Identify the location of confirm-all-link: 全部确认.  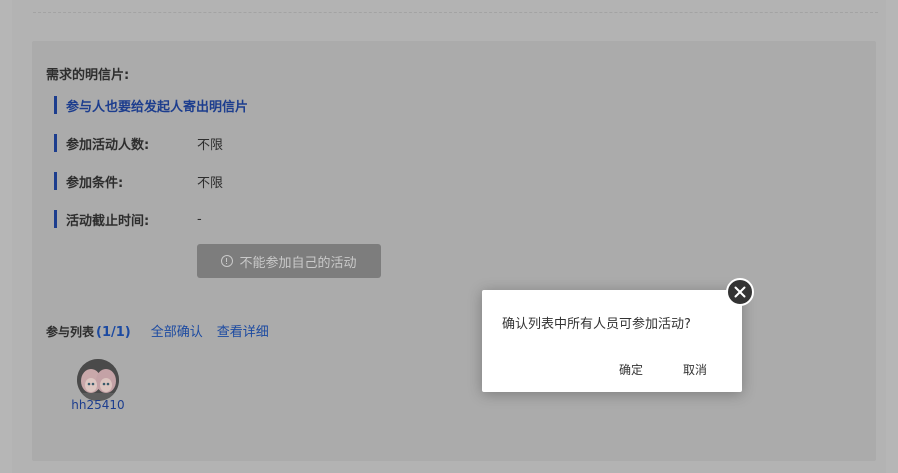
(177, 330).